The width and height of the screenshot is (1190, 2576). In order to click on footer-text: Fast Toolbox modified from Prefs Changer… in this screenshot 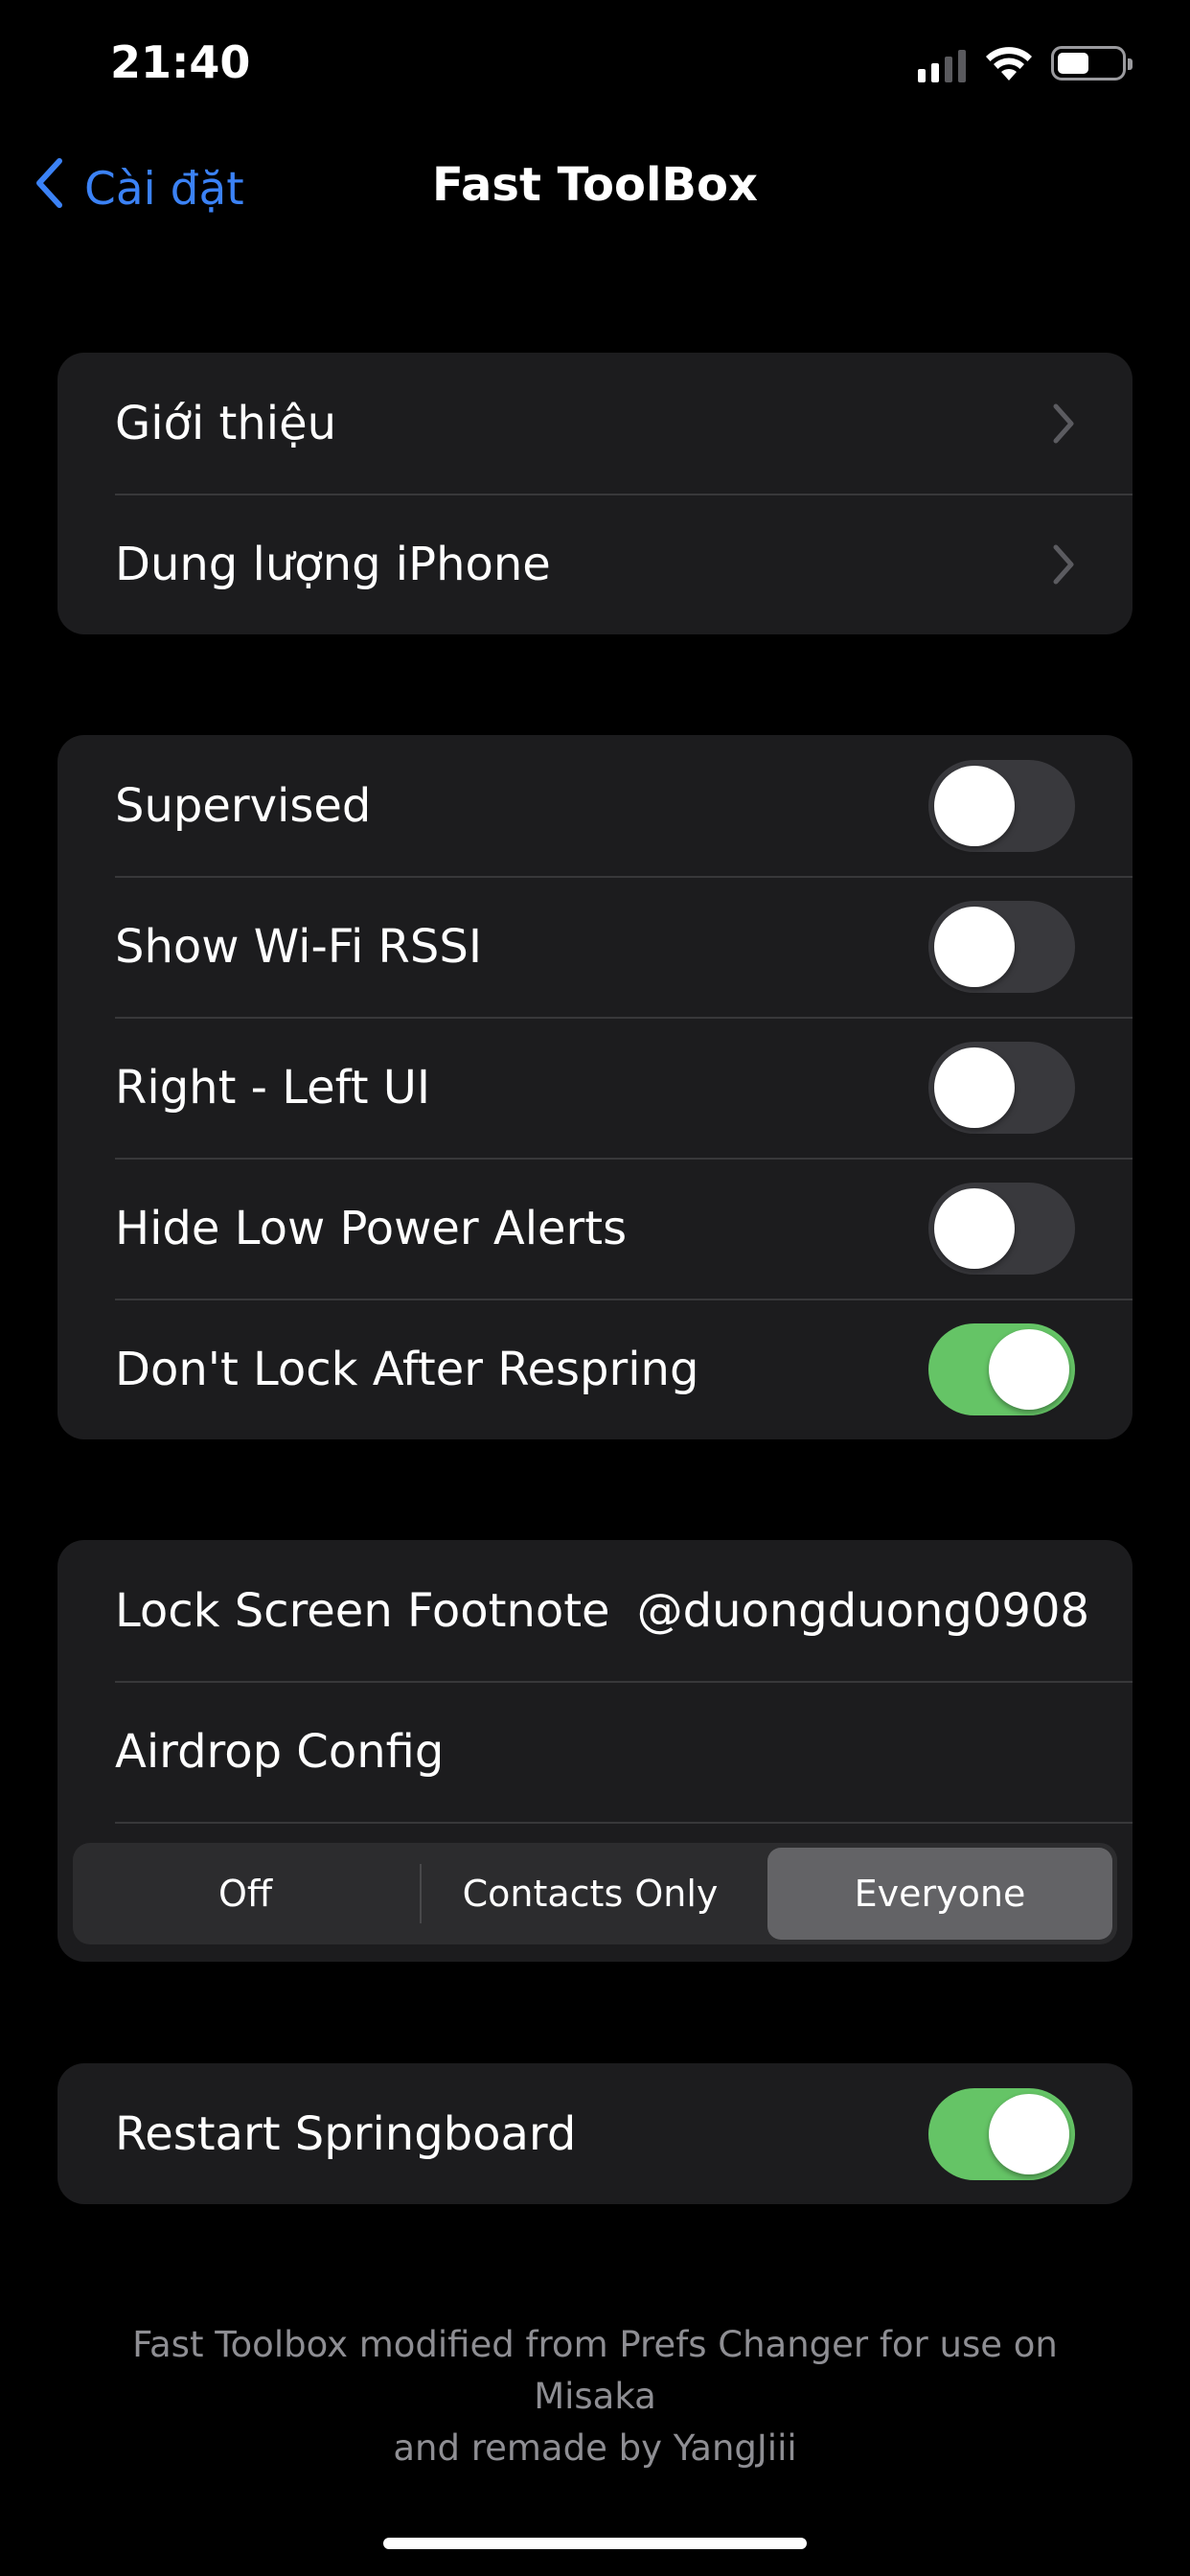, I will do `click(595, 2396)`.